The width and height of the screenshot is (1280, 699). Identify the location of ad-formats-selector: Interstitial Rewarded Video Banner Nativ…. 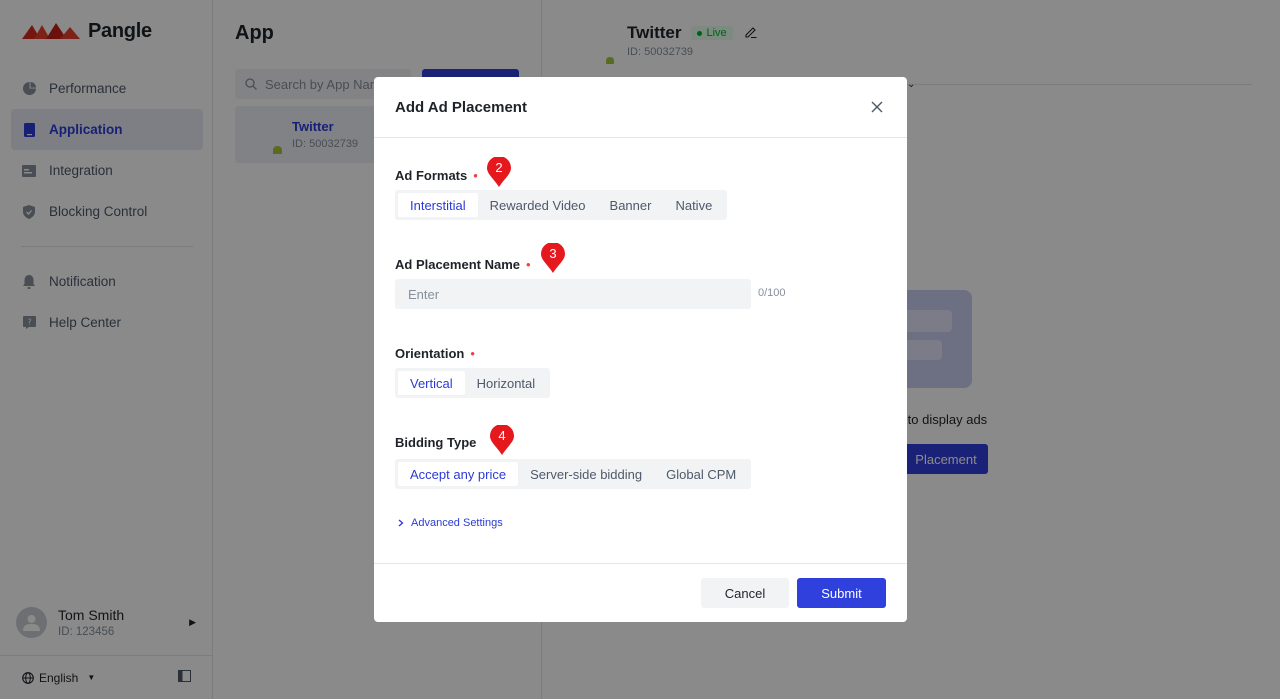
(561, 205).